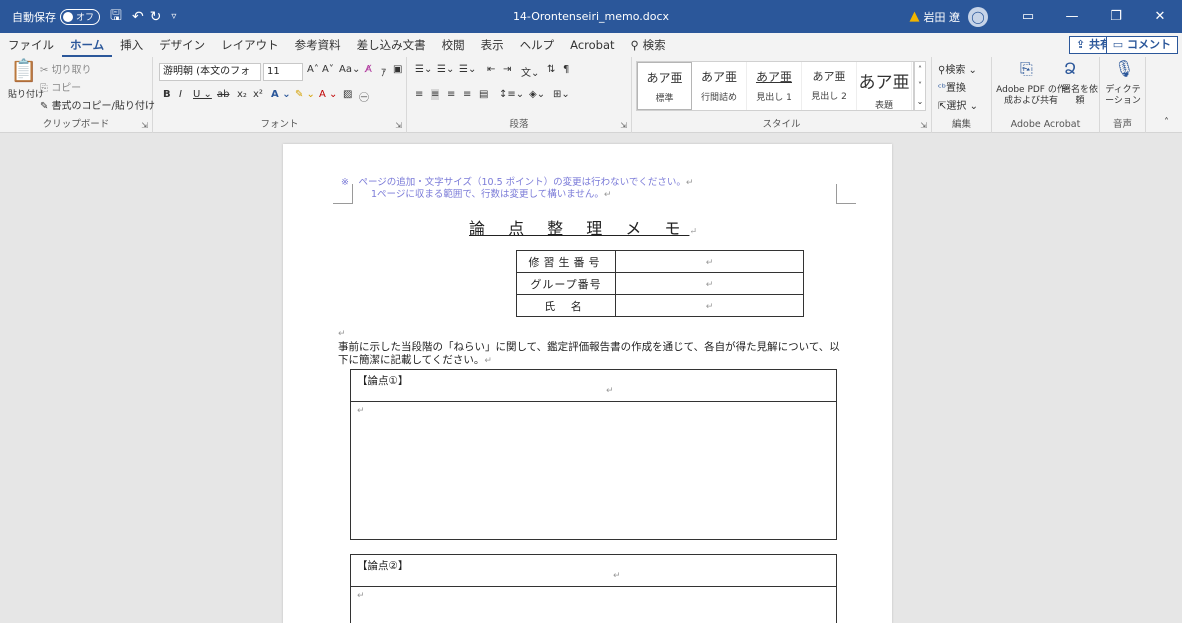 This screenshot has width=1182, height=623. What do you see at coordinates (258, 94) in the screenshot?
I see `superscript-icon: x²` at bounding box center [258, 94].